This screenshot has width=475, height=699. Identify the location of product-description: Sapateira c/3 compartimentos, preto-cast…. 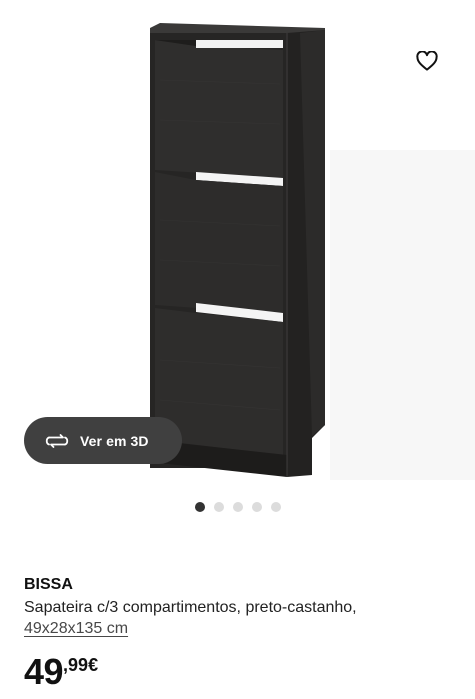
(190, 607).